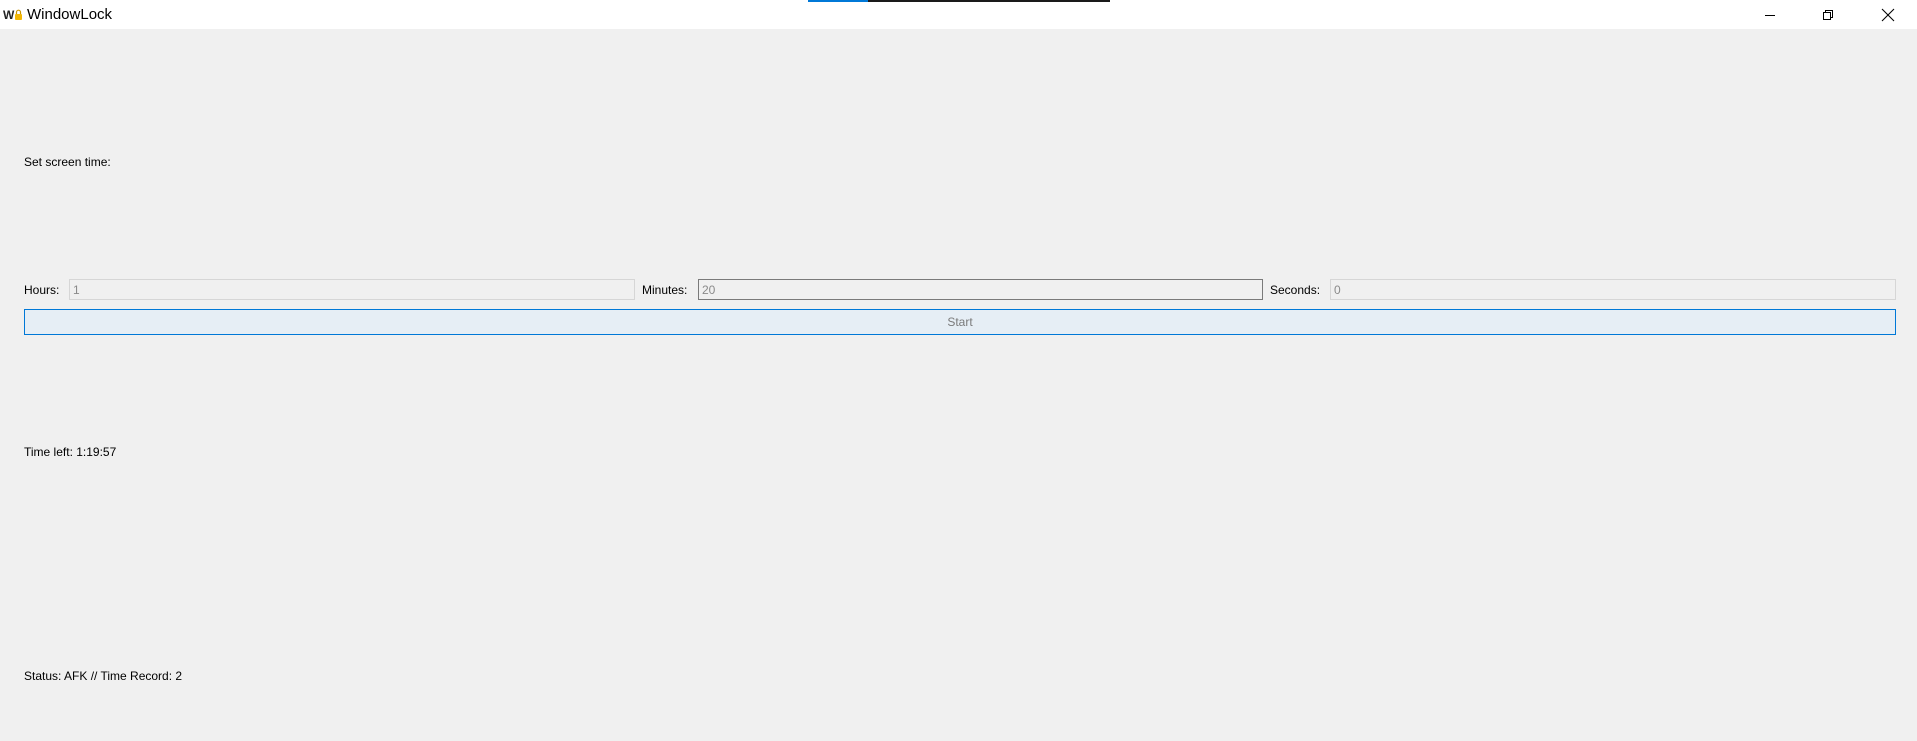  Describe the element at coordinates (665, 290) in the screenshot. I see `minutes-label: Minutes:` at that location.